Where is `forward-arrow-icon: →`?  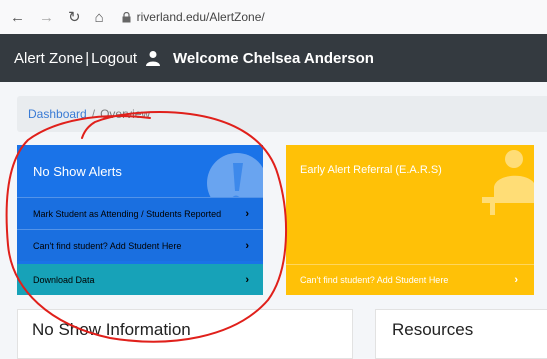 forward-arrow-icon: → is located at coordinates (46, 17).